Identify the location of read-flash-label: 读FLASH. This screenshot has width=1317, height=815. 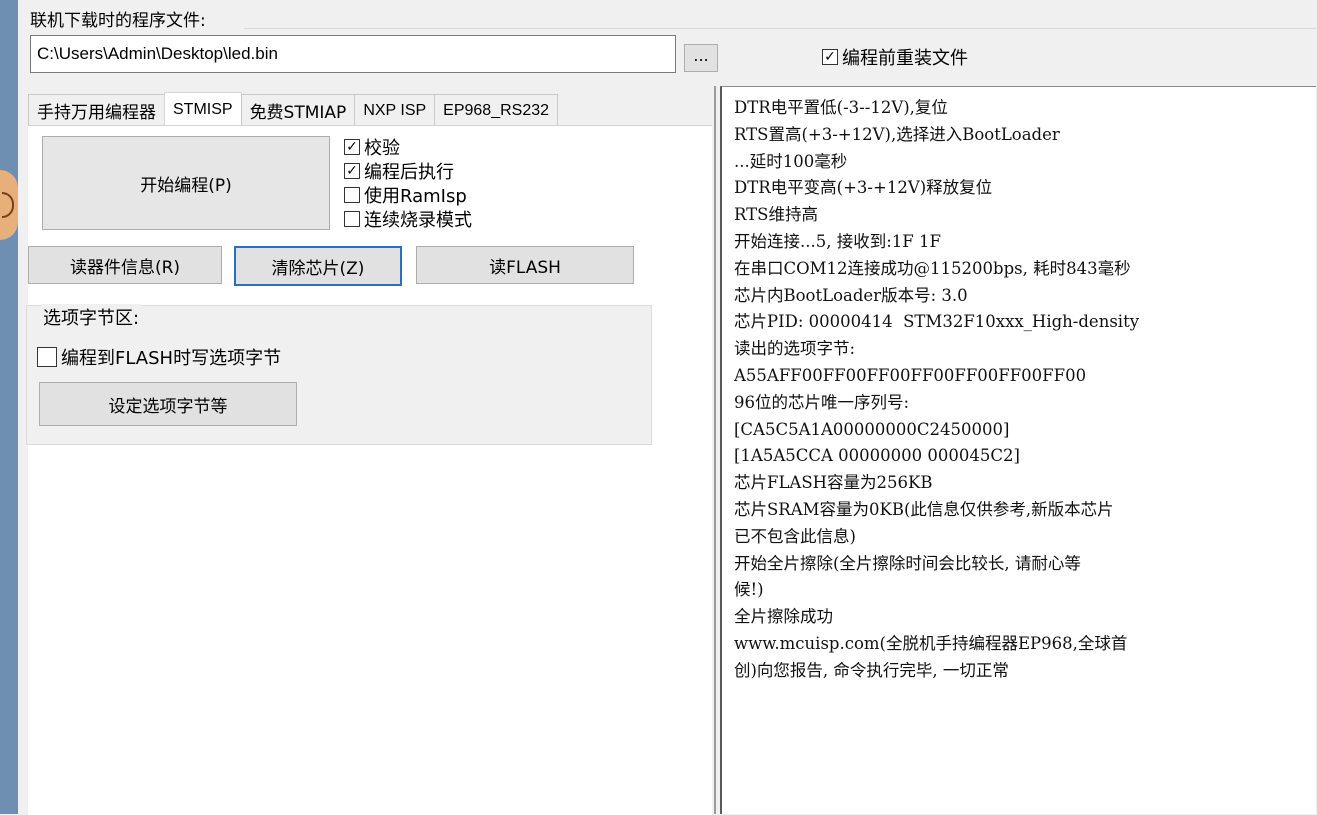
(525, 267).